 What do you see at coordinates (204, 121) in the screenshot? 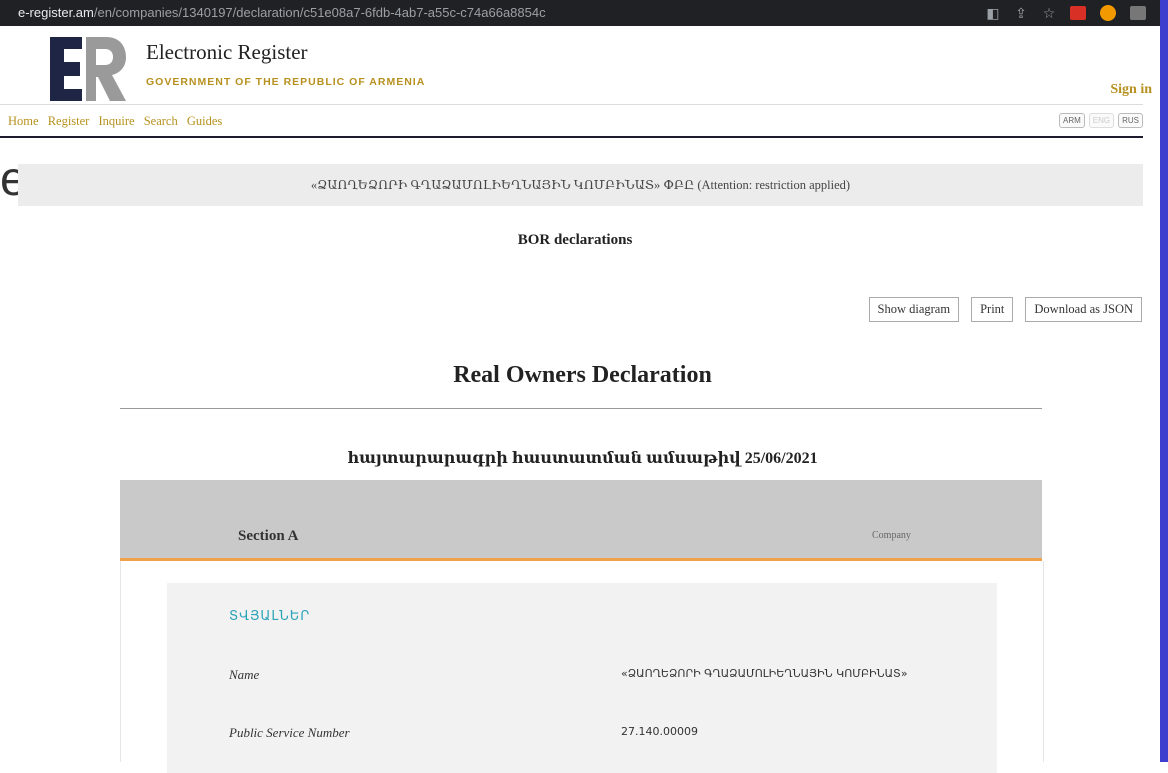
I see `nav-guides: Guides` at bounding box center [204, 121].